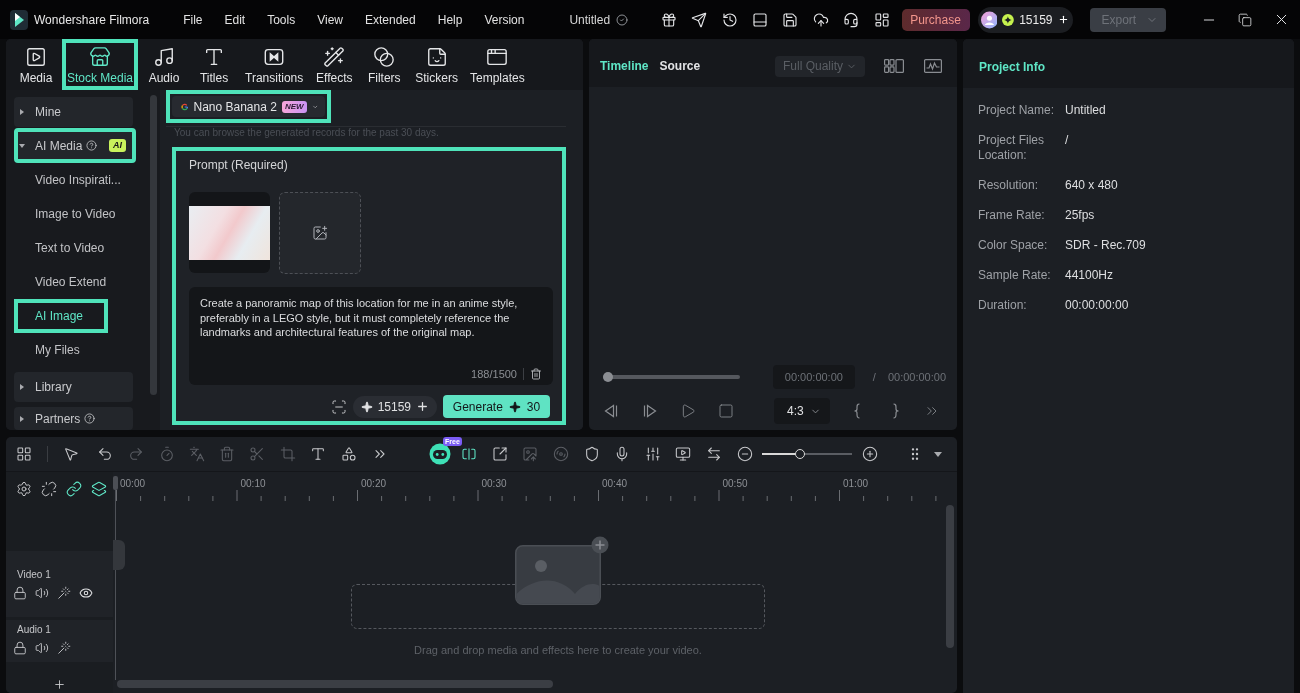 The image size is (1300, 693). Describe the element at coordinates (699, 19) in the screenshot. I see `paper-plane-icon` at that location.